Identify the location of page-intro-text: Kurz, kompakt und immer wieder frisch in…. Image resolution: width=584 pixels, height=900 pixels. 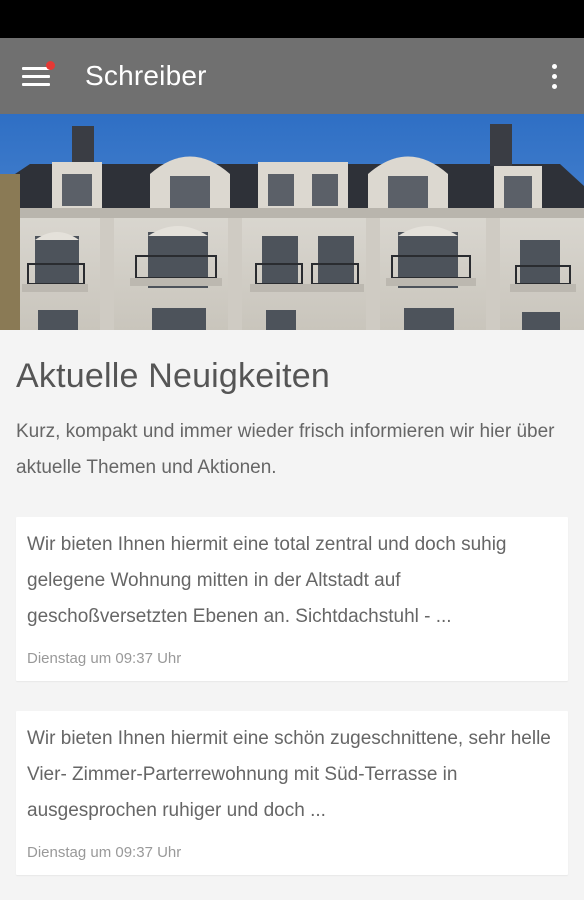
(285, 449).